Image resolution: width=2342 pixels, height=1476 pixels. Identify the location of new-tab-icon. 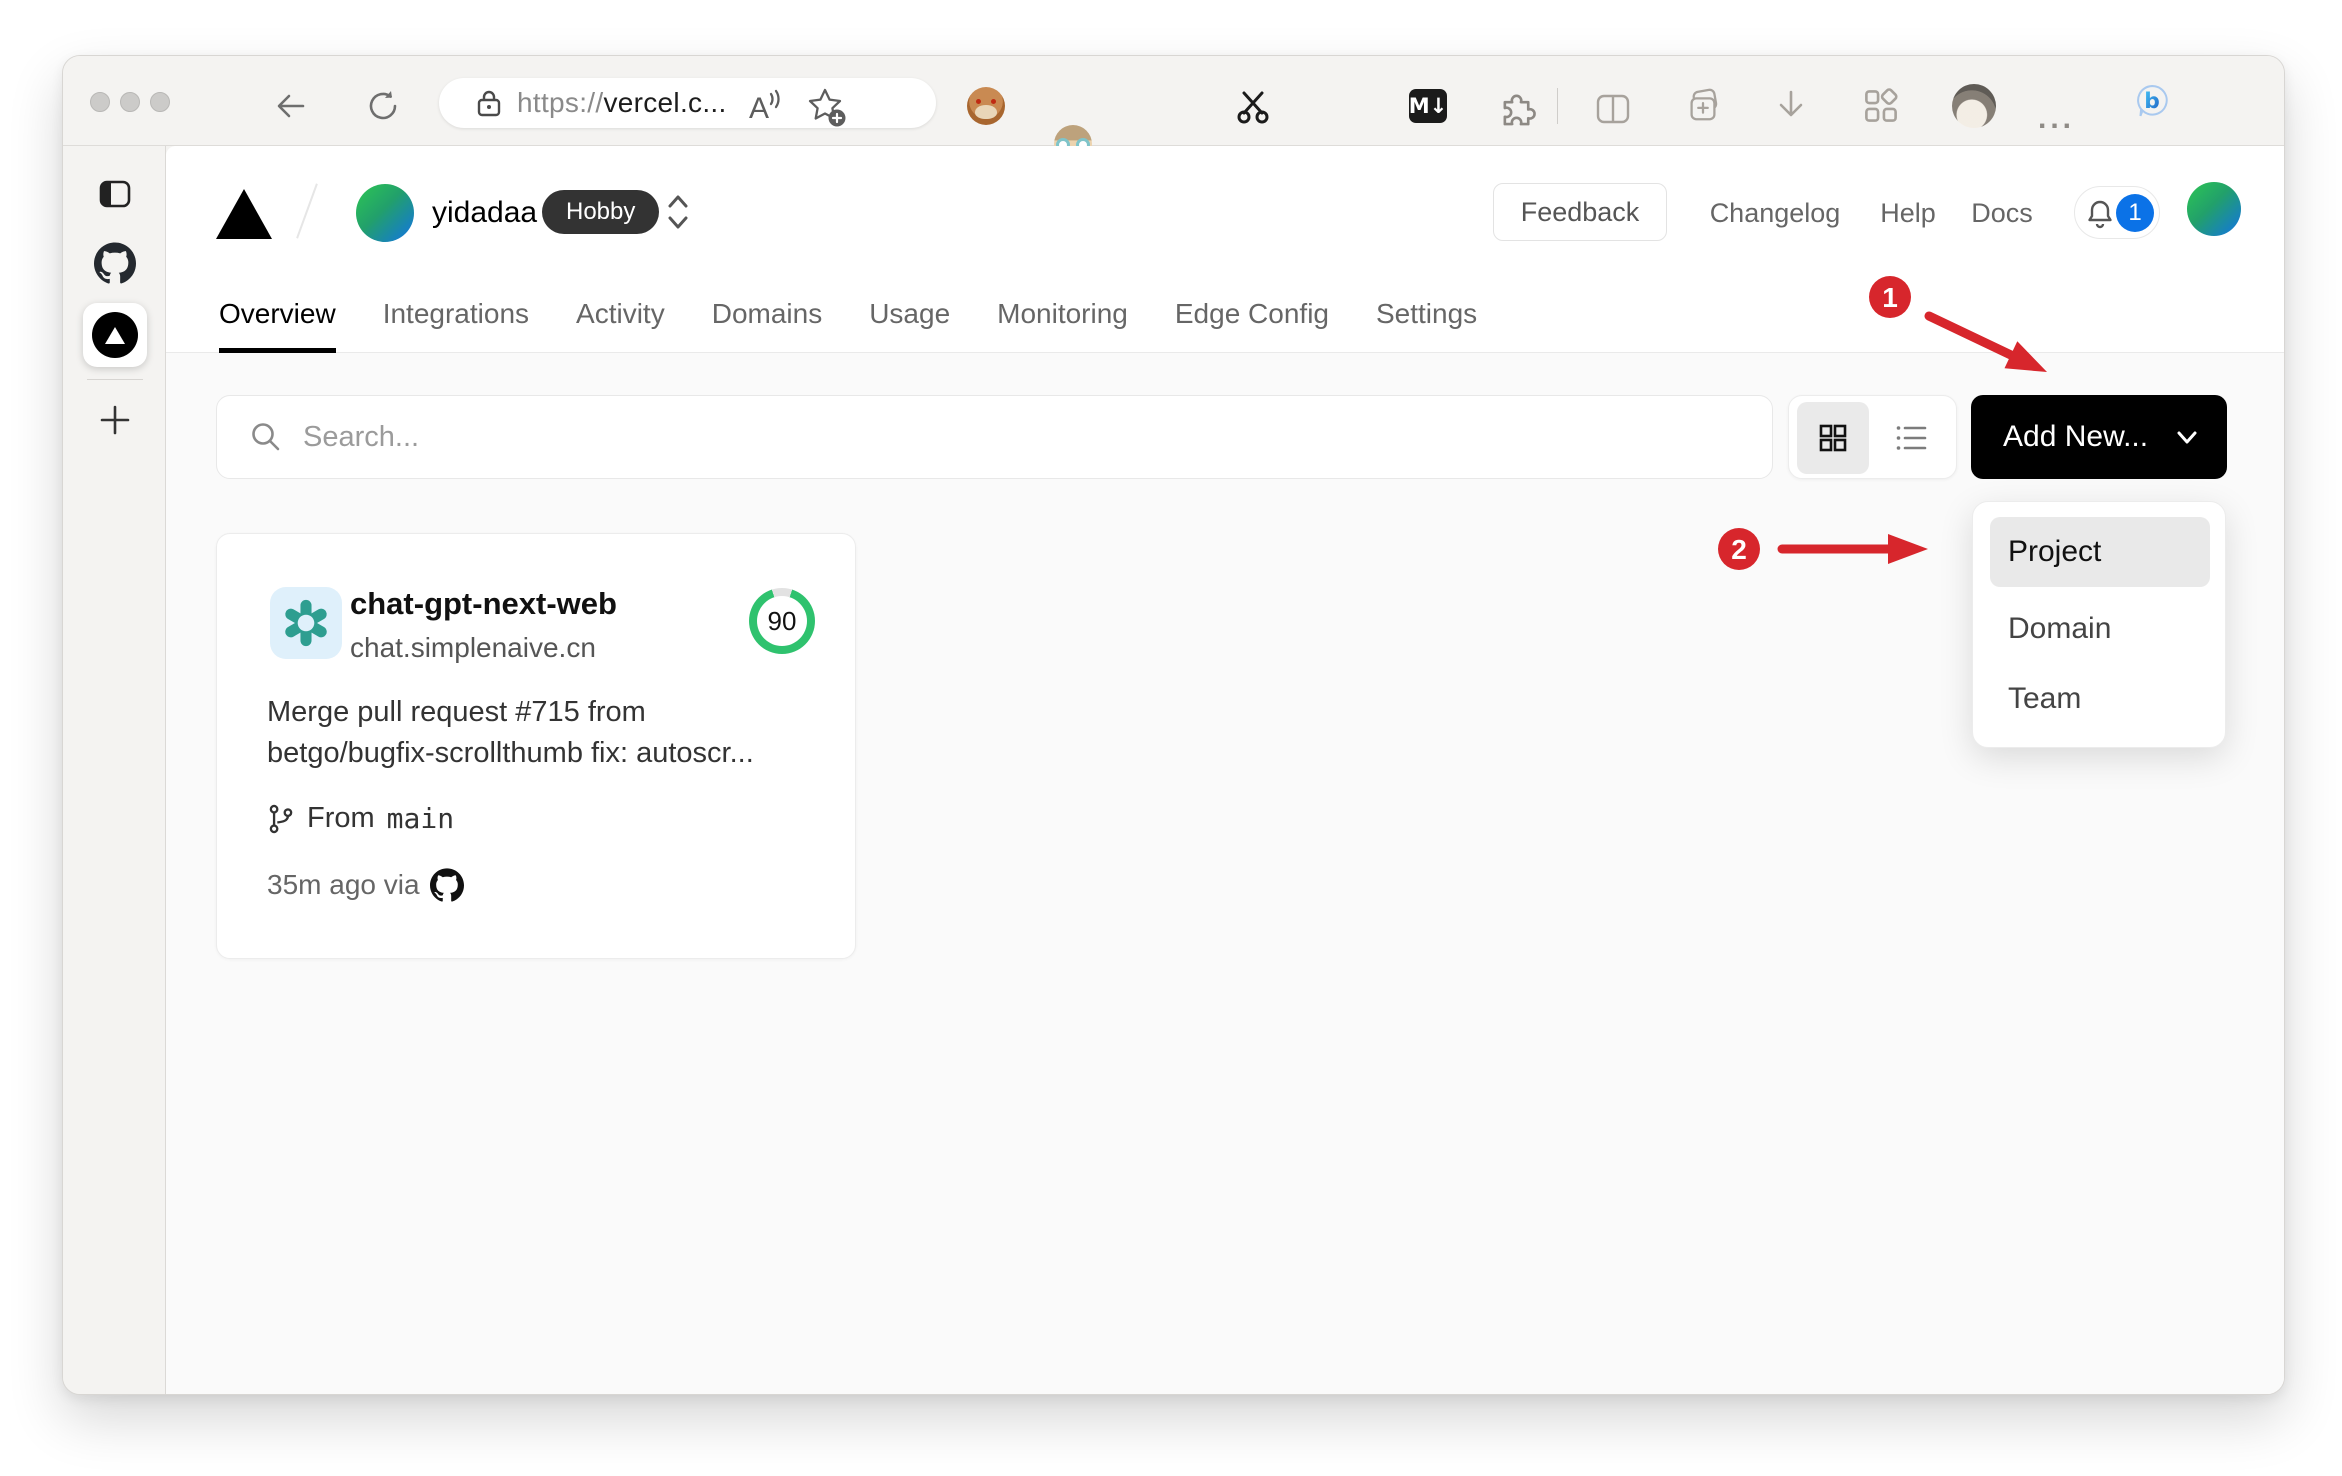
(115, 420).